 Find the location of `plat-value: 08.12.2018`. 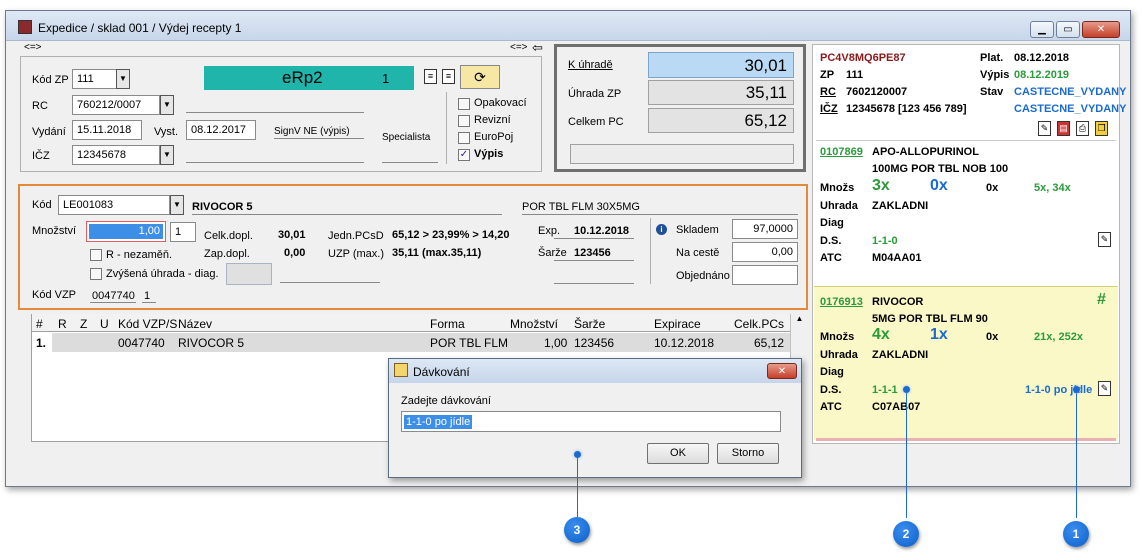

plat-value: 08.12.2018 is located at coordinates (1042, 58).